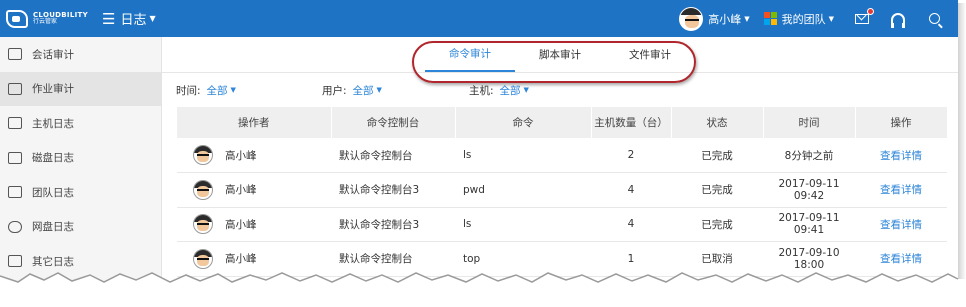  What do you see at coordinates (479, 18) in the screenshot?
I see `top-bar: CLOUDBILITY 行云管家 ☰ 日志 ▼ 高小峰 ▼ 我的团队 ▼` at bounding box center [479, 18].